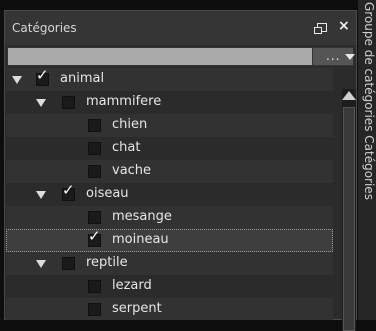 This screenshot has height=331, width=376. I want to click on tree-item-label: vache, so click(132, 170).